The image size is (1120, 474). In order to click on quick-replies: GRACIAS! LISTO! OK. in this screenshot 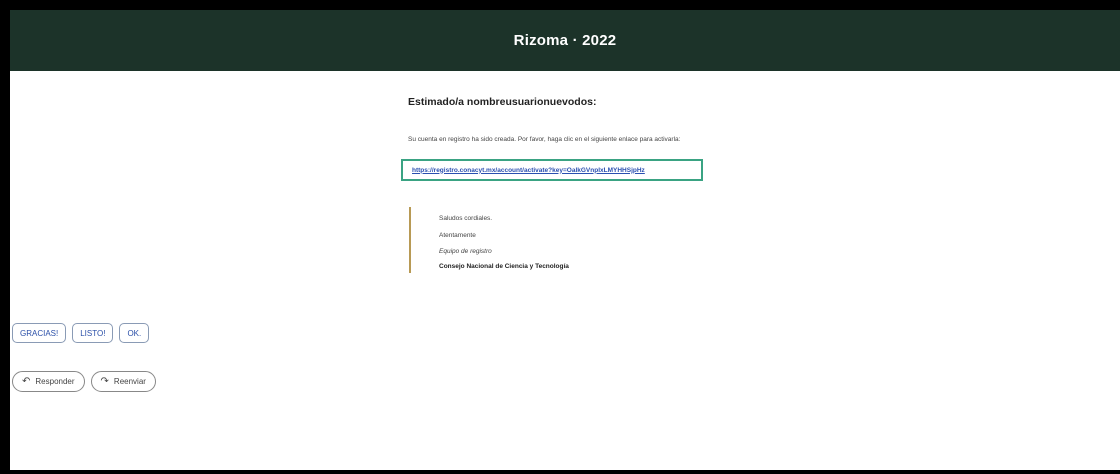, I will do `click(81, 333)`.